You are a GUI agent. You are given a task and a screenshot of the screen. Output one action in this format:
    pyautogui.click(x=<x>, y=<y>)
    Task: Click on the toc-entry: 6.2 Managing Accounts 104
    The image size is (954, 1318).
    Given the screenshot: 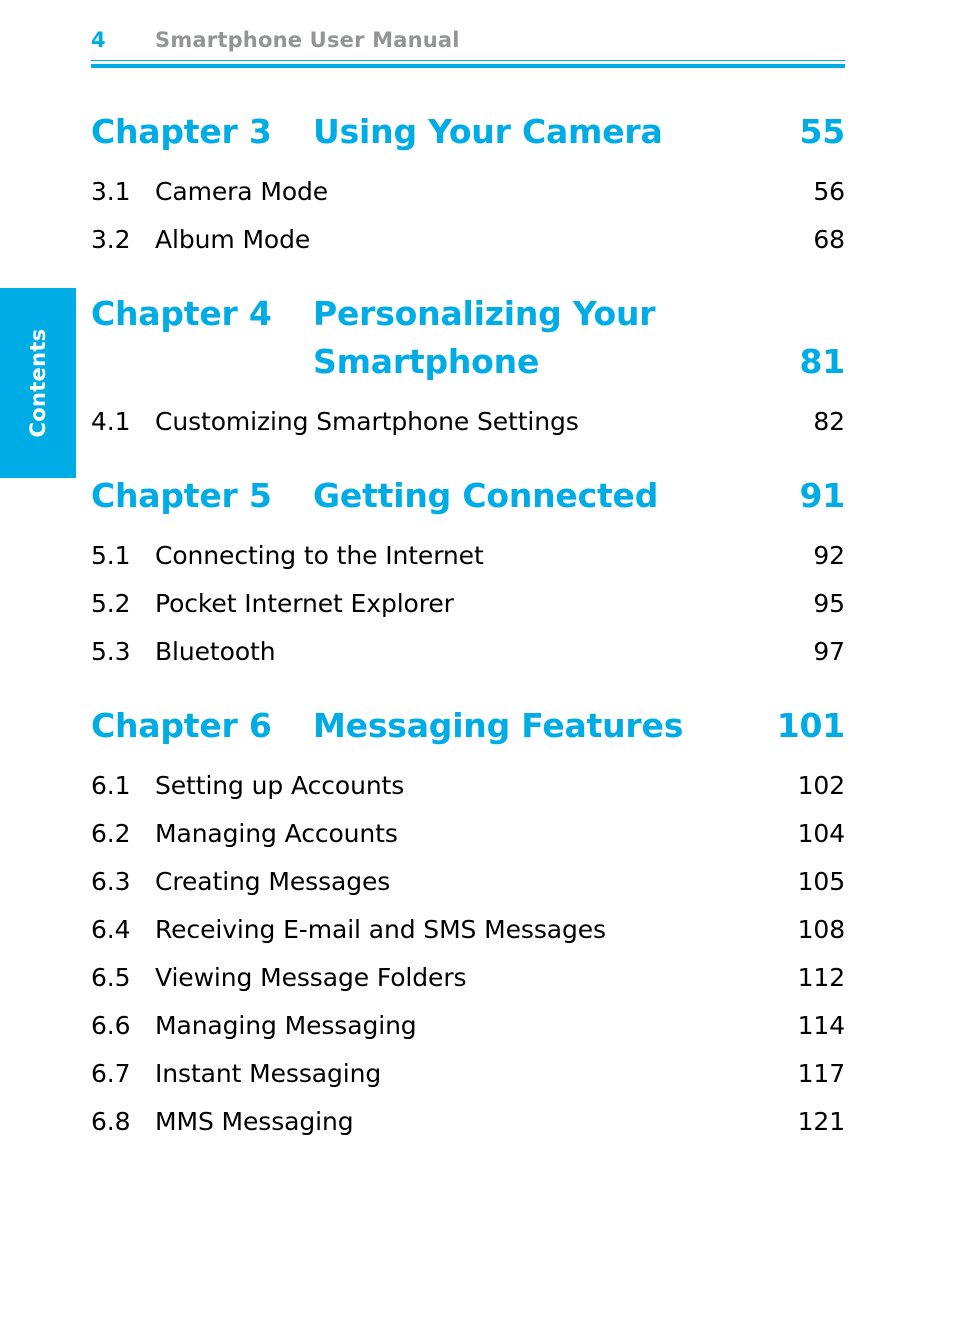 What is the action you would take?
    pyautogui.click(x=468, y=834)
    